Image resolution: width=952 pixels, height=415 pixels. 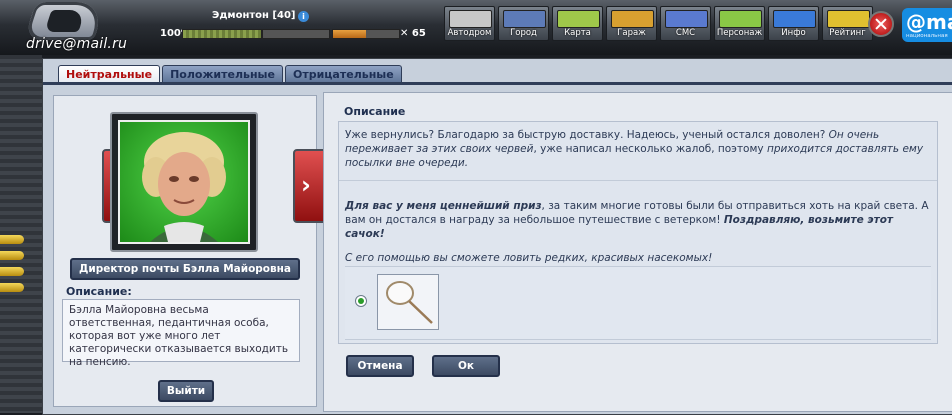 What do you see at coordinates (77, 44) in the screenshot?
I see `logo-caption: drive@mail.ru` at bounding box center [77, 44].